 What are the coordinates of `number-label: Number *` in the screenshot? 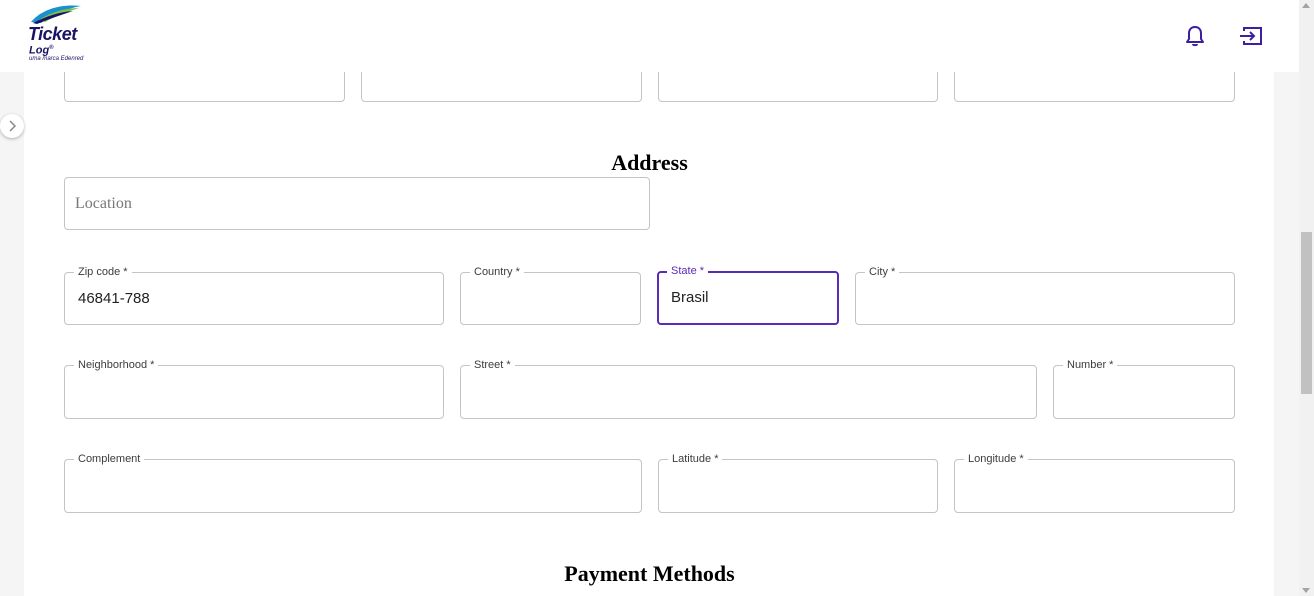 It's located at (1090, 365).